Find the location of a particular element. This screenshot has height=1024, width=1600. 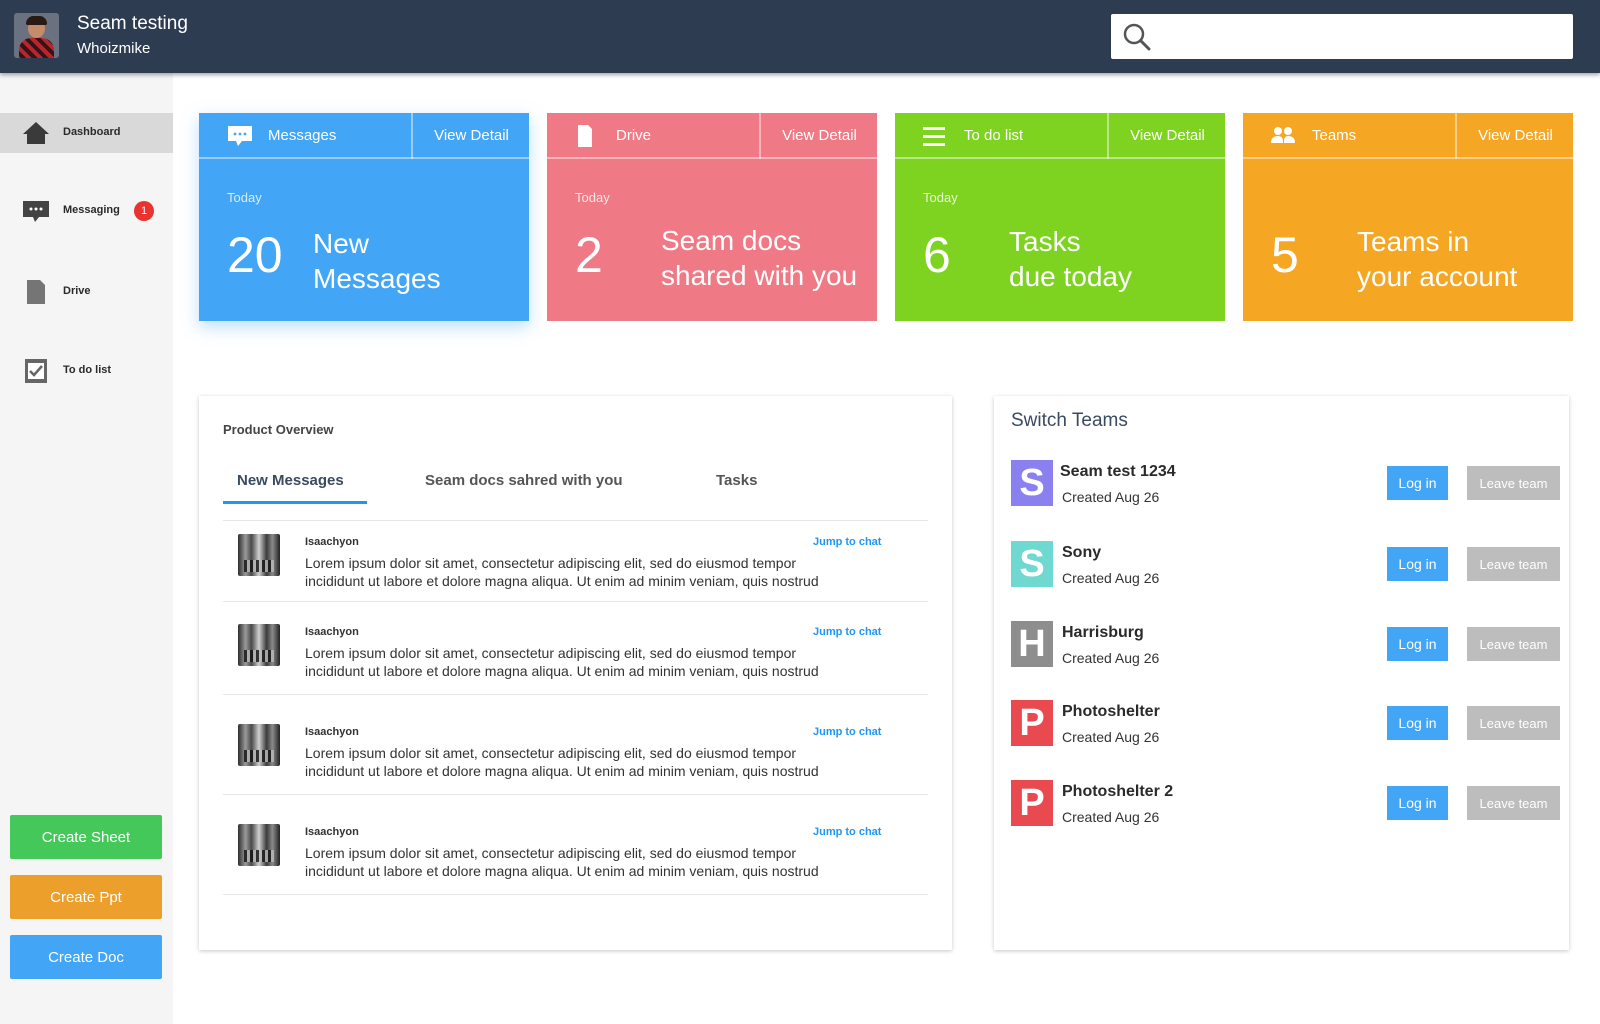

team-name: Harrisburg is located at coordinates (1103, 632).